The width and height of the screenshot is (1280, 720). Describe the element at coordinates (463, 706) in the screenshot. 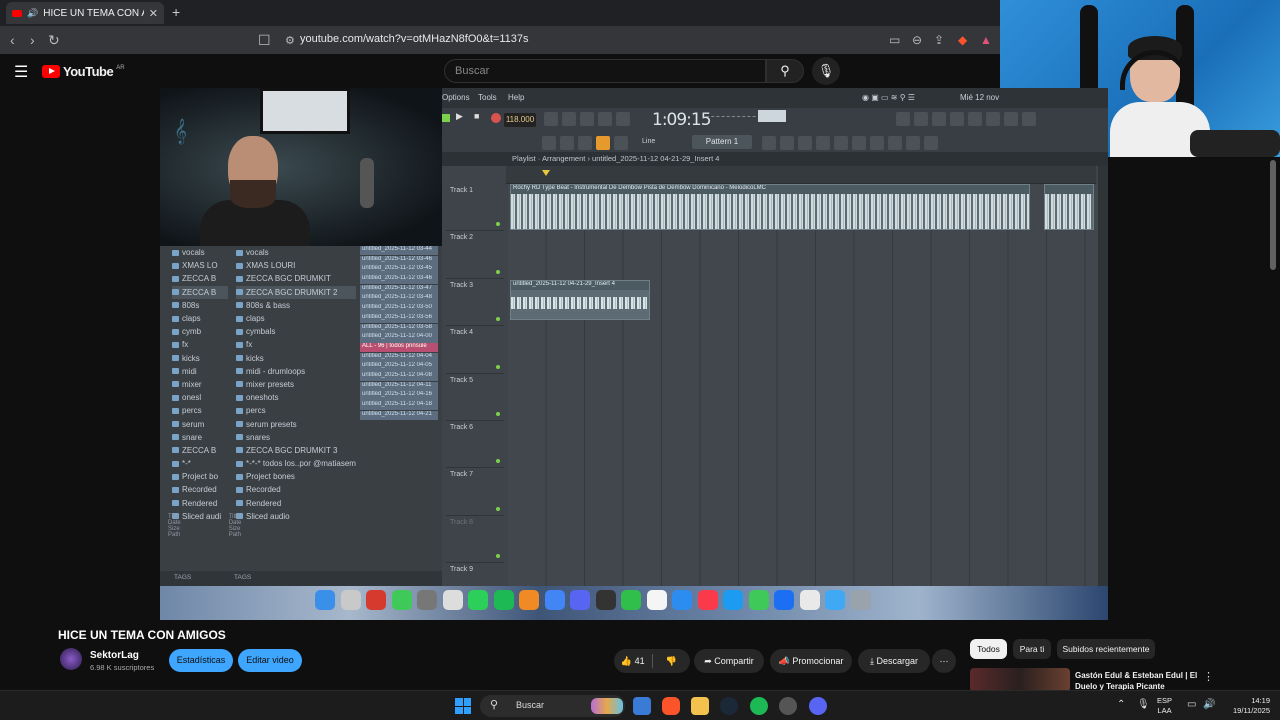

I see `windows-start-icon` at that location.